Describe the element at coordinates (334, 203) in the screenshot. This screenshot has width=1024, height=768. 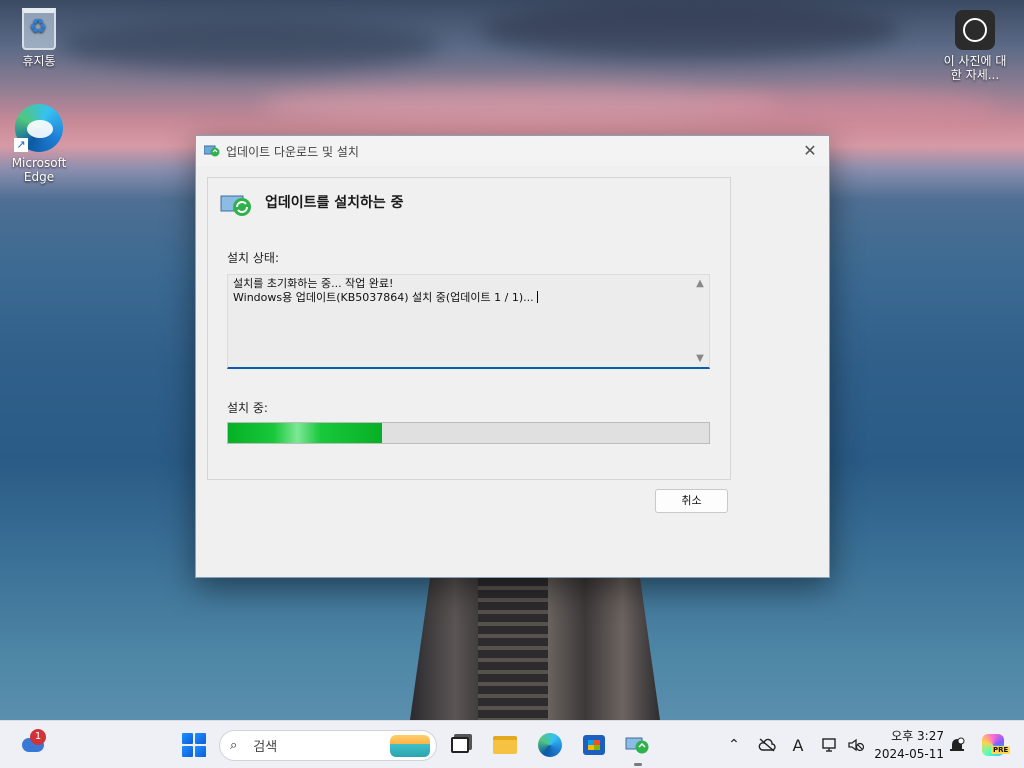
I see `dialog-heading: 업데이트를 설치하는 중` at that location.